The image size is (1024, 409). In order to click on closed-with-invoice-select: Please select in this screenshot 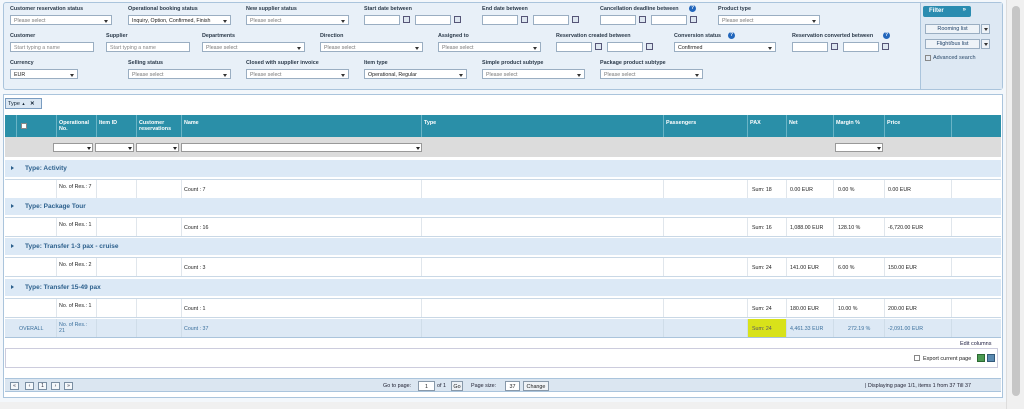, I will do `click(297, 74)`.